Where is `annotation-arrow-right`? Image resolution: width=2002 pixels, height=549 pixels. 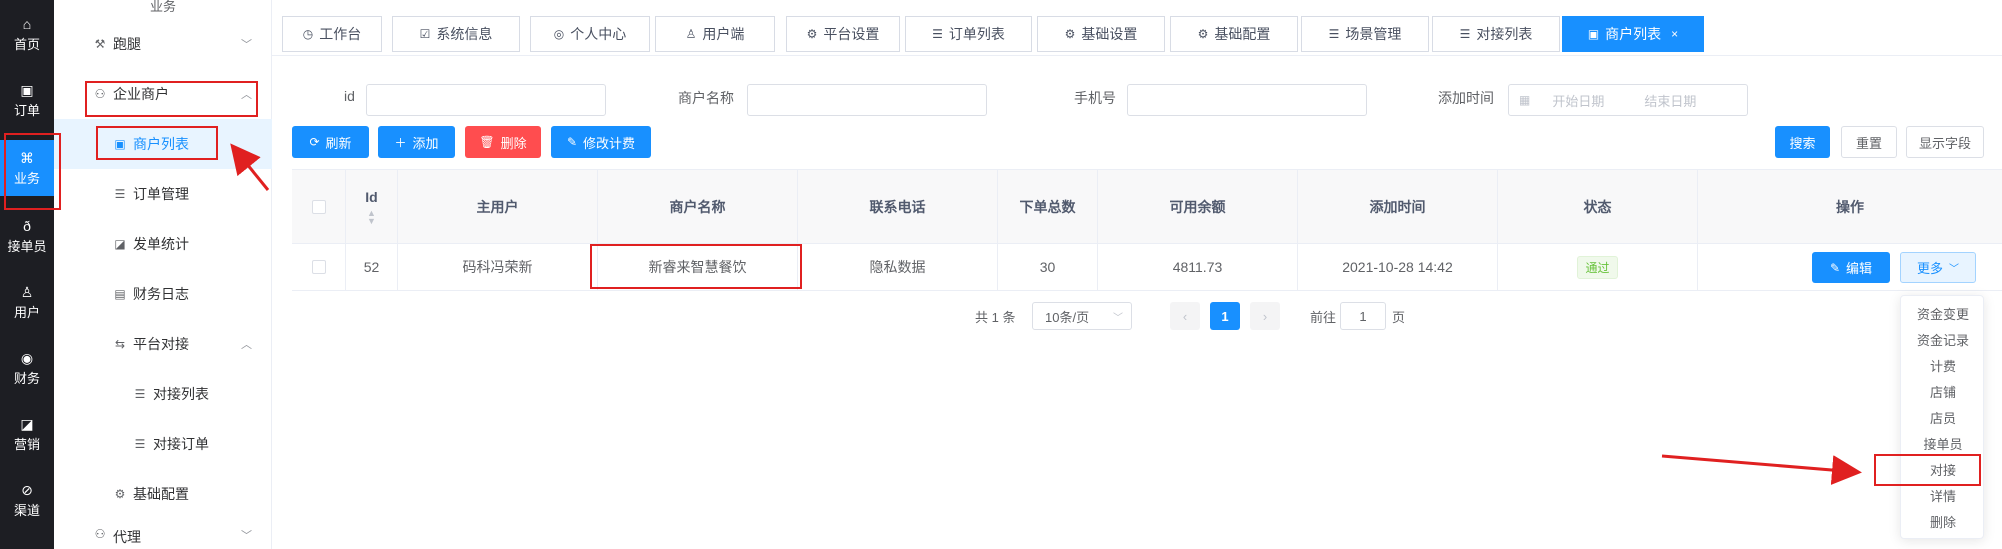 annotation-arrow-right is located at coordinates (1761, 469).